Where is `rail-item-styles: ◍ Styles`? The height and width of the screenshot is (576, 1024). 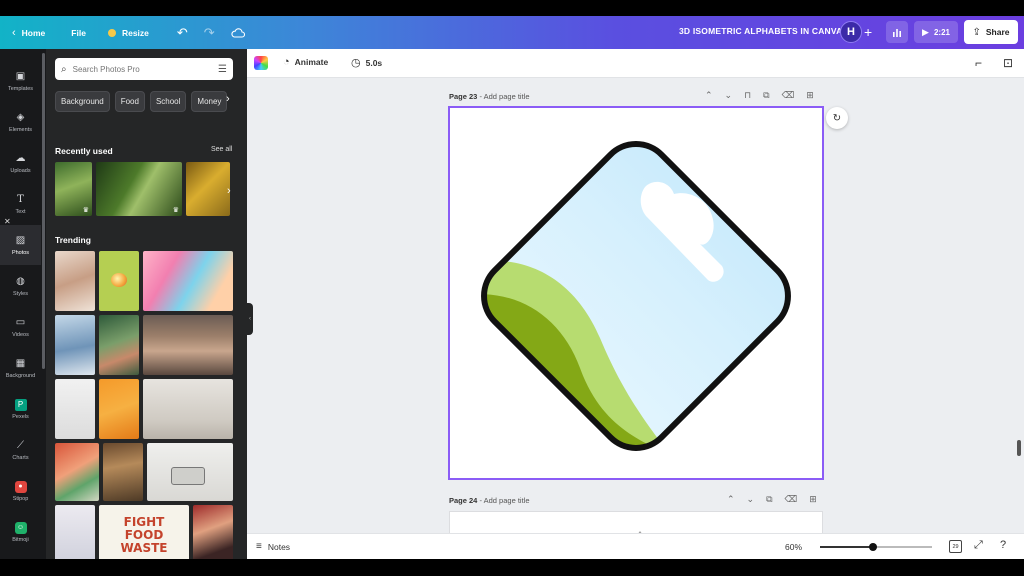
rail-item-styles: ◍ Styles is located at coordinates (20, 286).